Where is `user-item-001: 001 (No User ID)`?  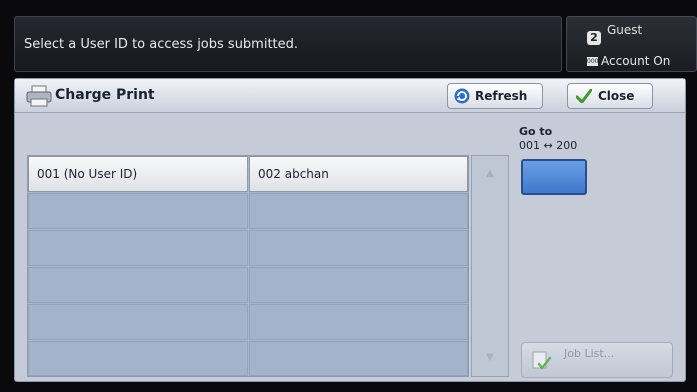 user-item-001: 001 (No User ID) is located at coordinates (138, 174).